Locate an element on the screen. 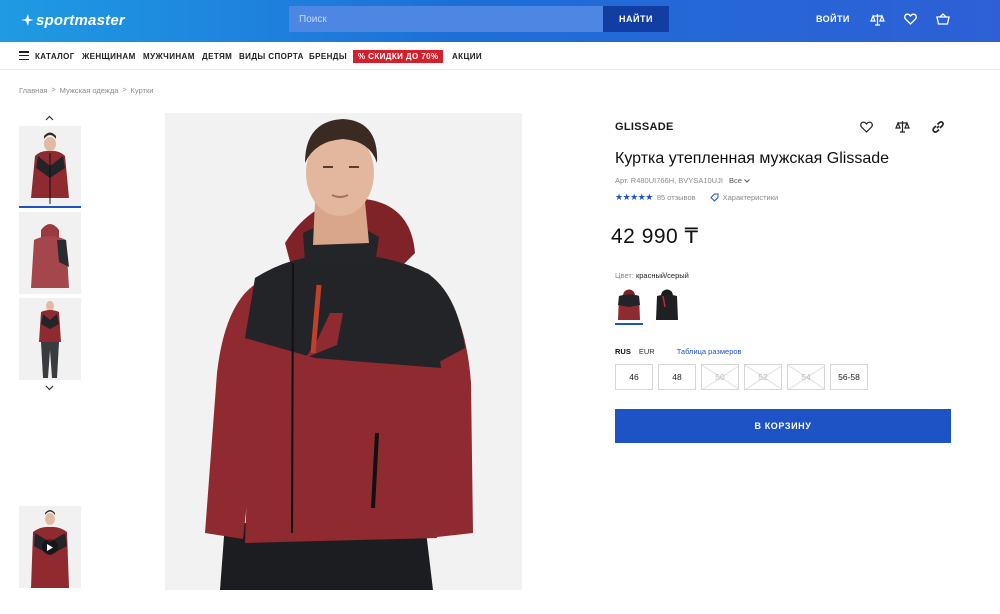 The width and height of the screenshot is (1000, 614). sku-all-toggle: Все is located at coordinates (739, 180).